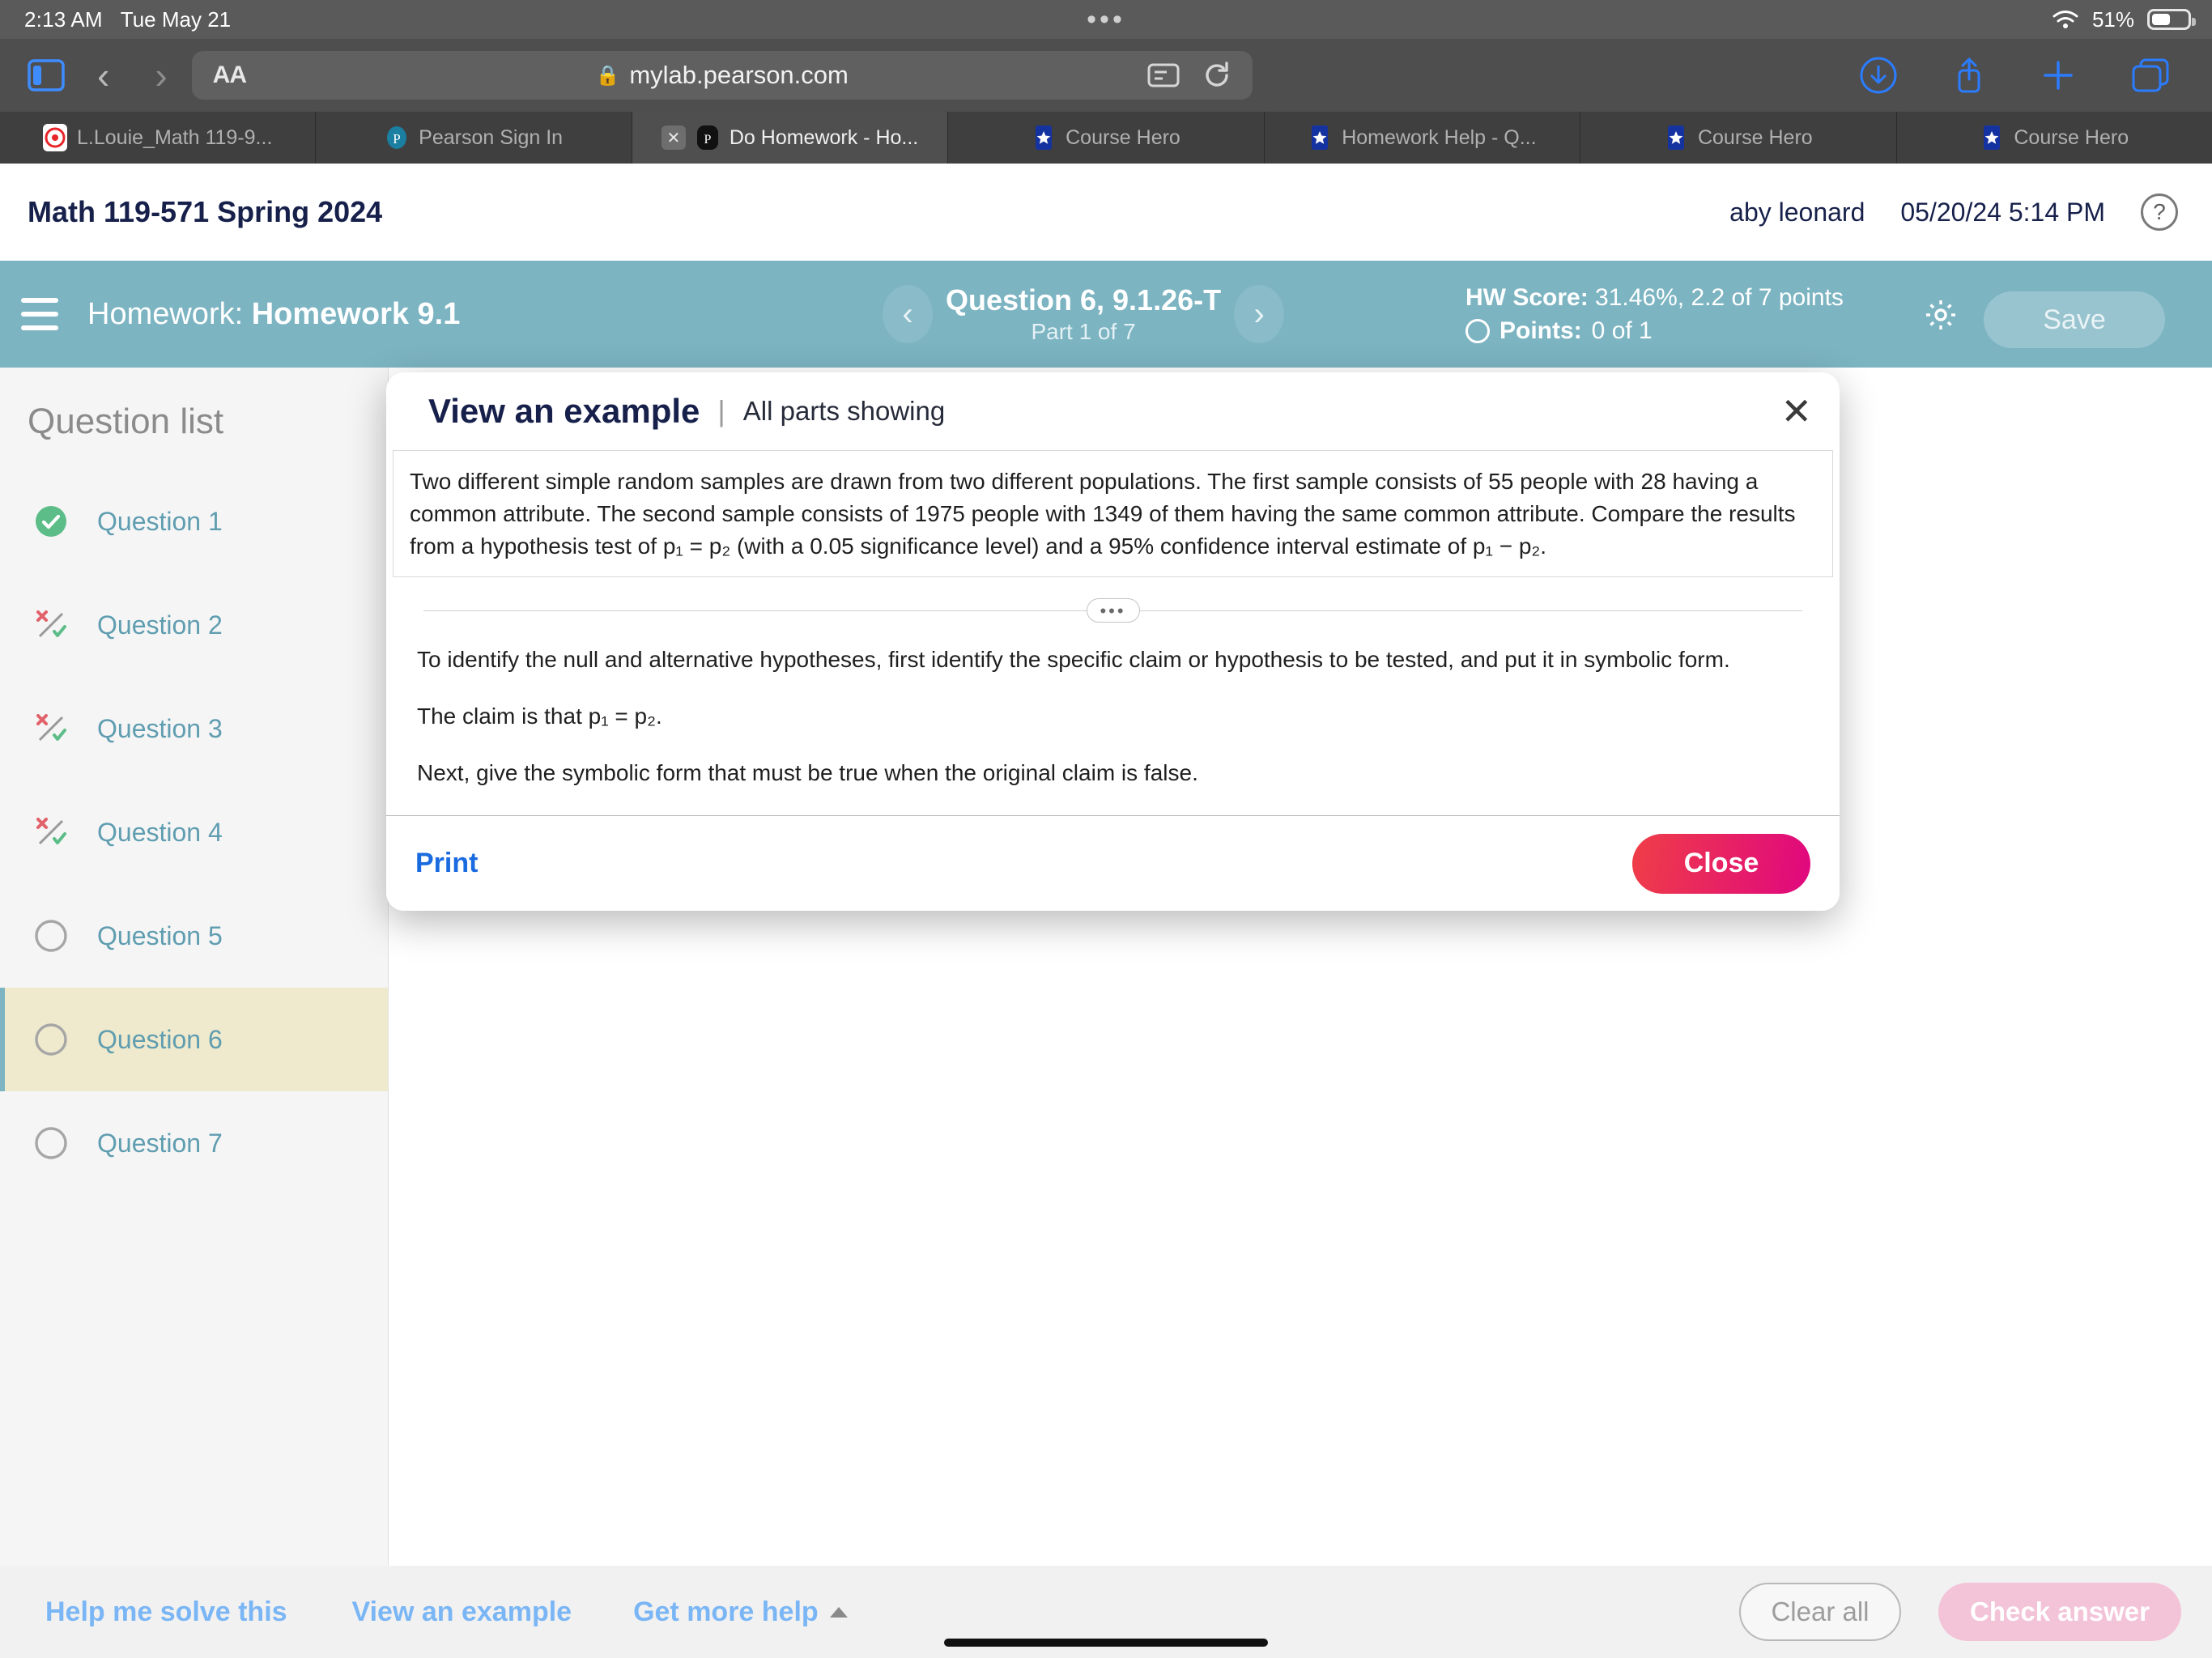 The image size is (2212, 1658). I want to click on user-name: aby leonard, so click(1797, 212).